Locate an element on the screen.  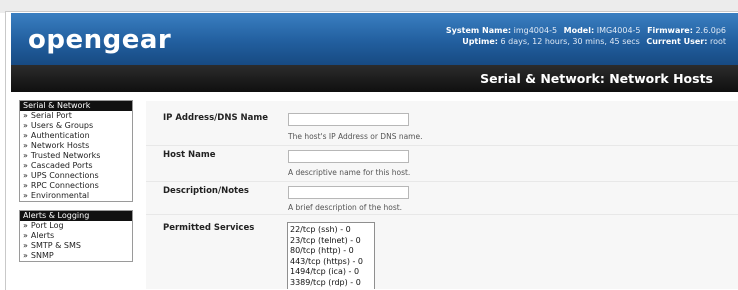
nav-section-title: Alerts & Logging is located at coordinates (76, 216).